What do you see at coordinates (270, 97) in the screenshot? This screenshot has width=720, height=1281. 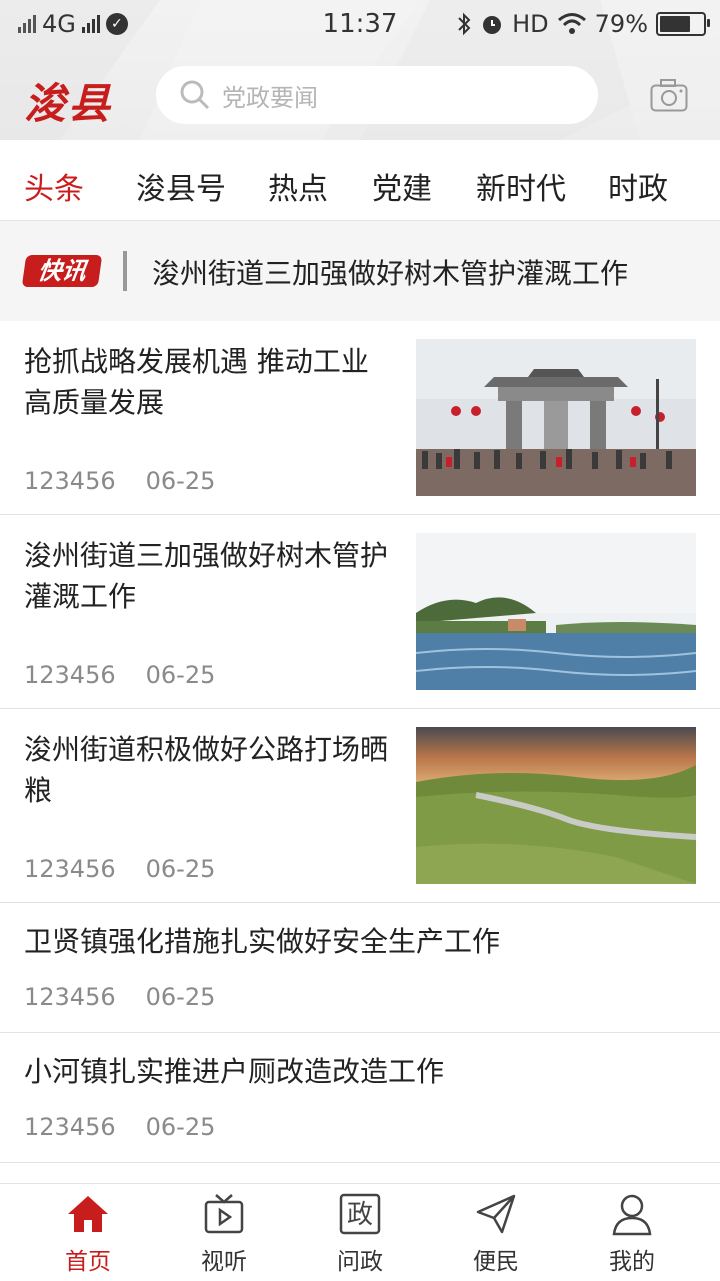 I see `search-placeholder: 党政要闻` at bounding box center [270, 97].